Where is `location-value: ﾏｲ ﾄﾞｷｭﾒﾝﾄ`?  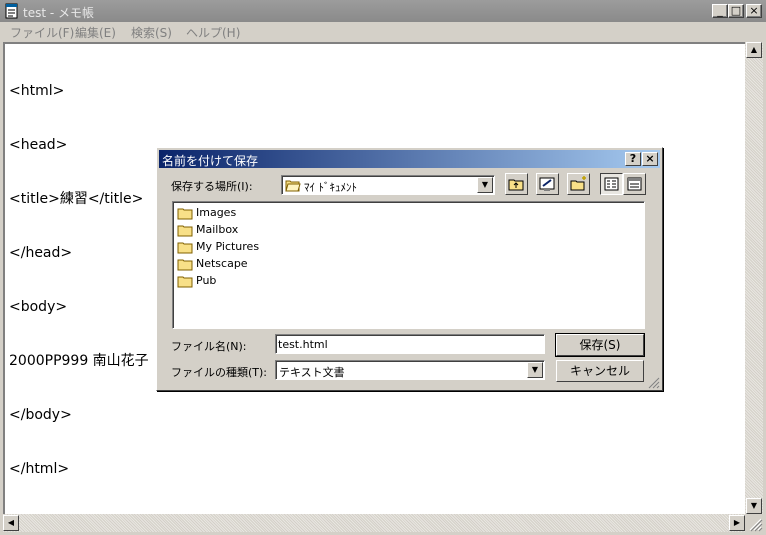
location-value: ﾏｲ ﾄﾞｷｭﾒﾝﾄ is located at coordinates (330, 187).